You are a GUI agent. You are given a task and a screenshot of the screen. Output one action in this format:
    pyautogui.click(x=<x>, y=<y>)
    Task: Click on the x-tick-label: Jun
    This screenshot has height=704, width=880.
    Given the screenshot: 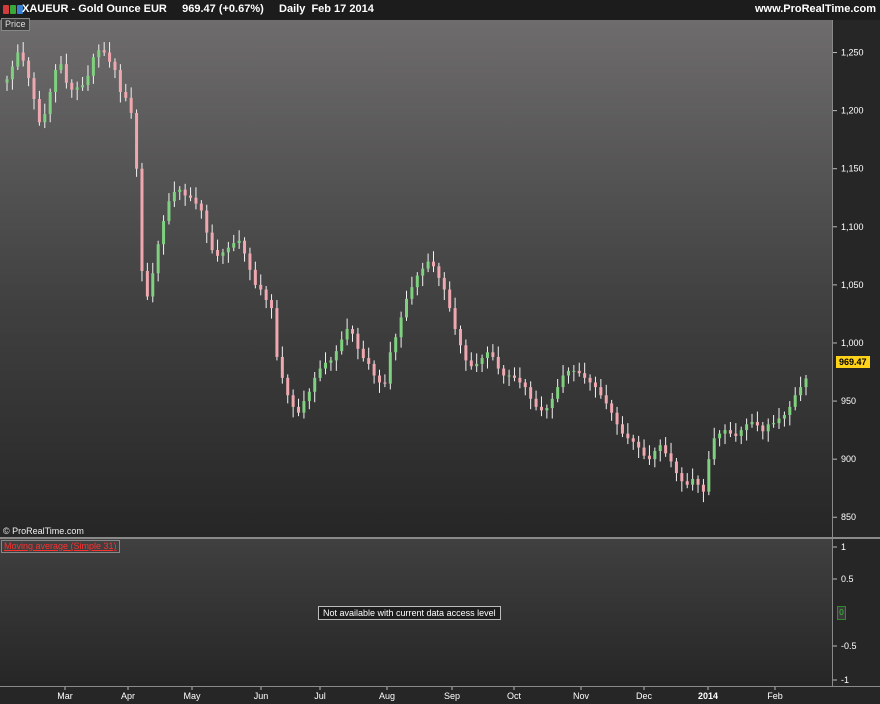 What is the action you would take?
    pyautogui.click(x=261, y=696)
    